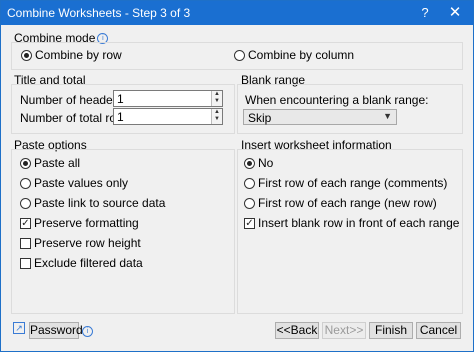 The width and height of the screenshot is (474, 352). Describe the element at coordinates (266, 163) in the screenshot. I see `insert-no-label: No` at that location.